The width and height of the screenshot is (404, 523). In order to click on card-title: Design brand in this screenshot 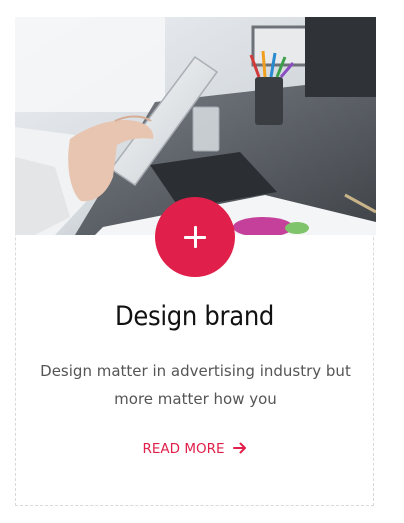, I will do `click(194, 316)`.